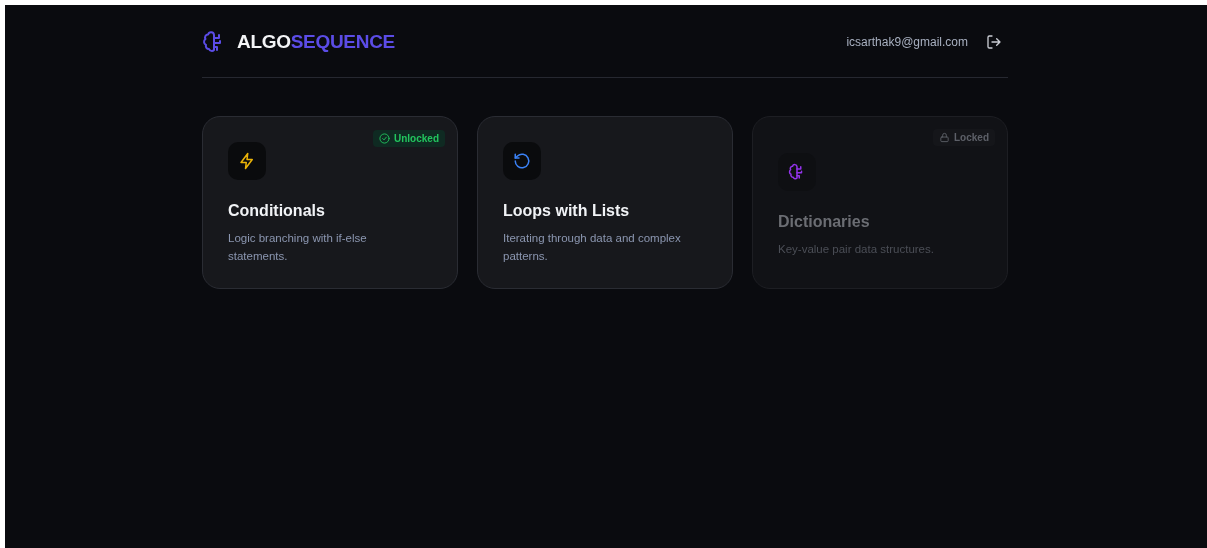 This screenshot has height=548, width=1207. I want to click on status-badge: Unlocked, so click(409, 138).